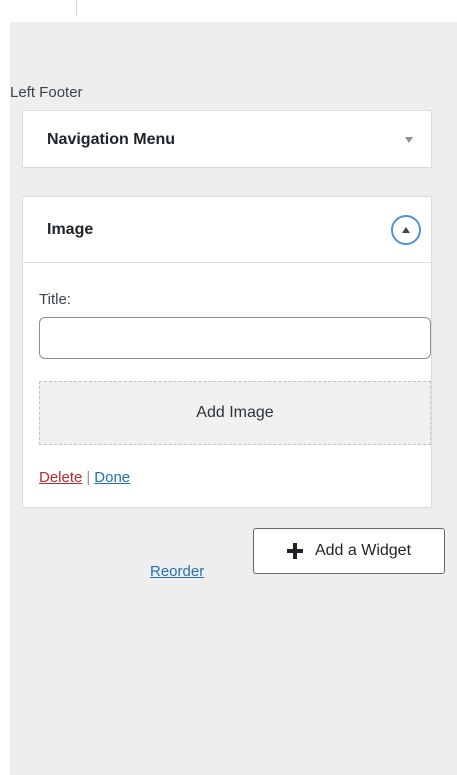  What do you see at coordinates (60, 477) in the screenshot?
I see `delete-link: Delete` at bounding box center [60, 477].